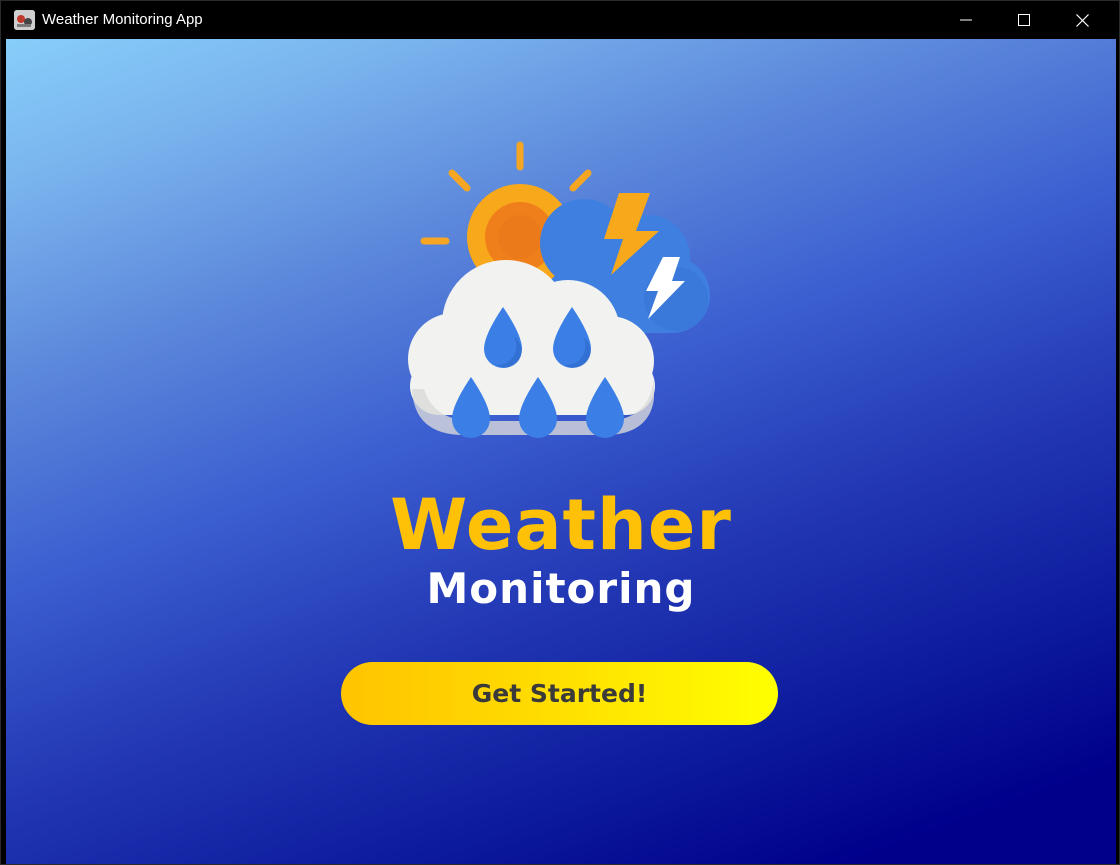 This screenshot has width=1120, height=865. I want to click on close-icon, so click(1082, 20).